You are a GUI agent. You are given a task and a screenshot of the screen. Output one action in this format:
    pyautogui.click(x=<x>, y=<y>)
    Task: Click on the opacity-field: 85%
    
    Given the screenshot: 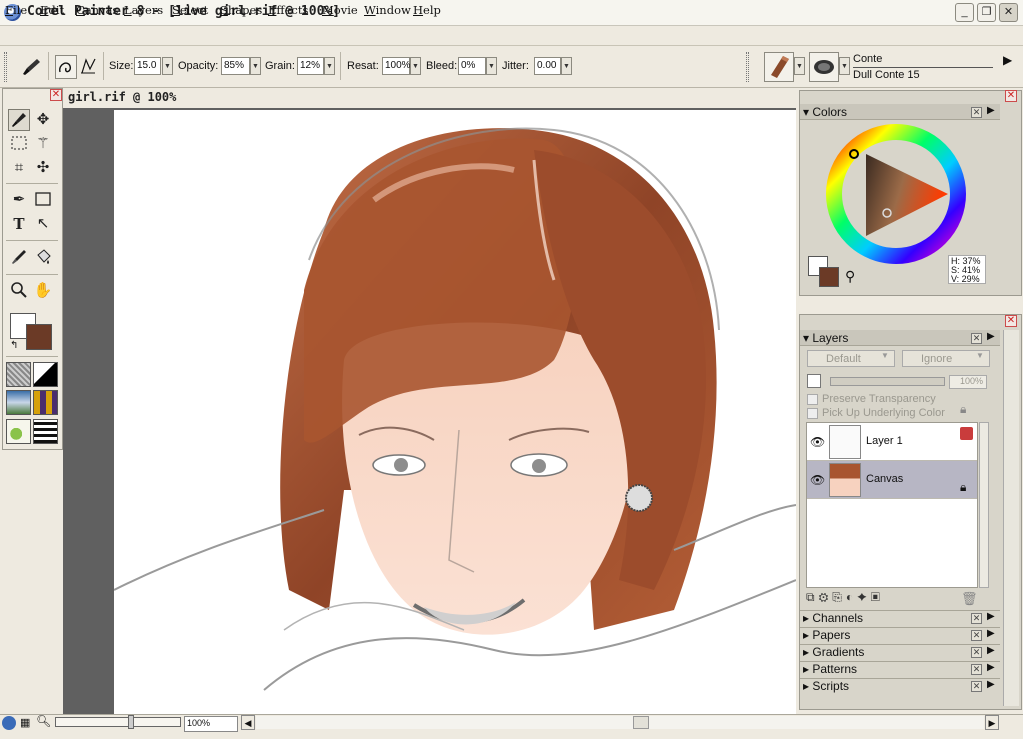 What is the action you would take?
    pyautogui.click(x=235, y=66)
    